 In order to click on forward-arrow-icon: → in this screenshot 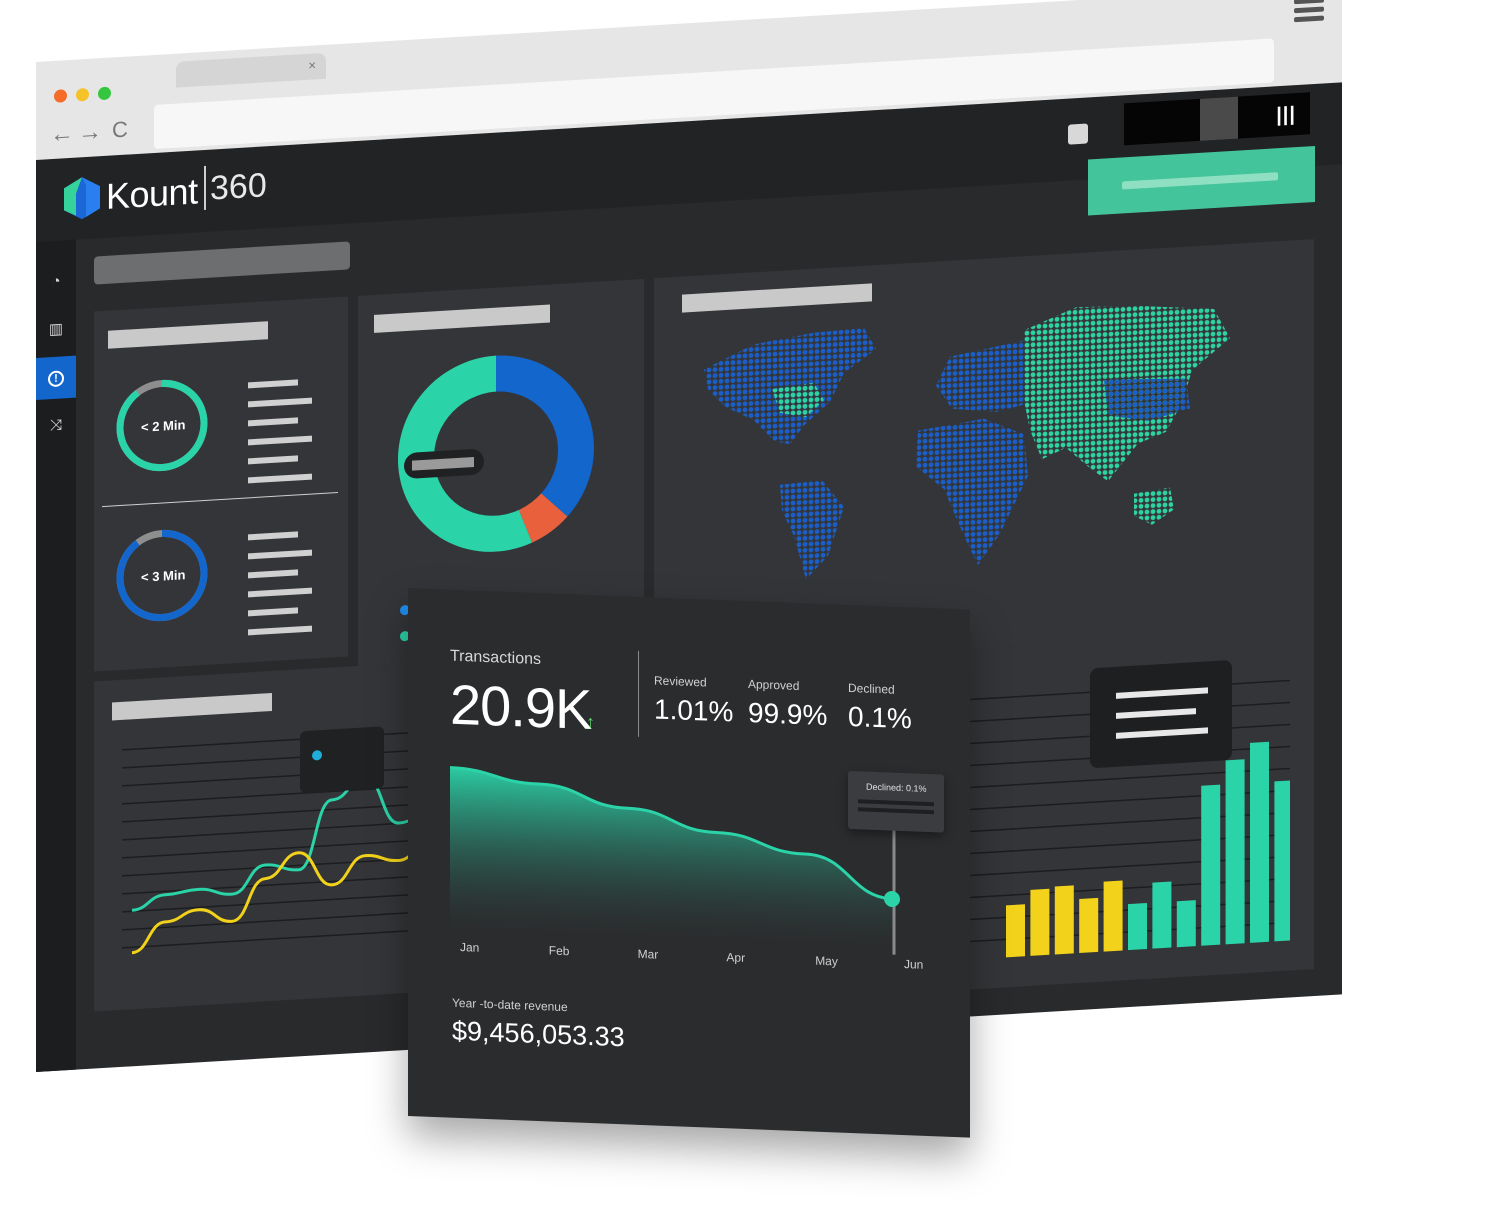, I will do `click(90, 132)`.